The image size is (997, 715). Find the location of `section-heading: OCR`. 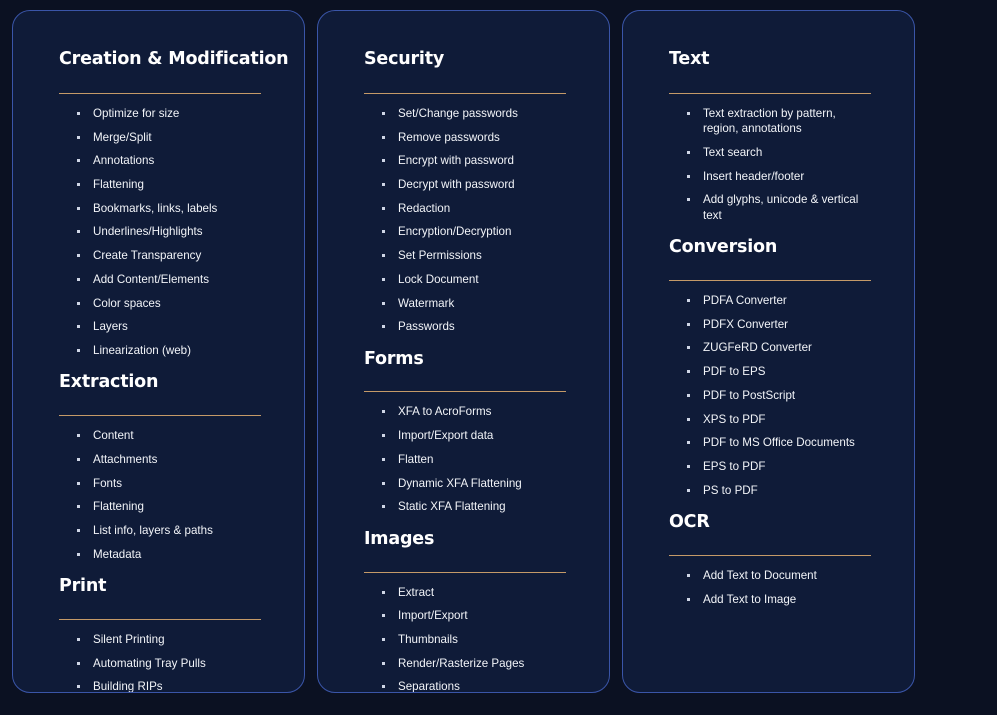

section-heading: OCR is located at coordinates (689, 522).